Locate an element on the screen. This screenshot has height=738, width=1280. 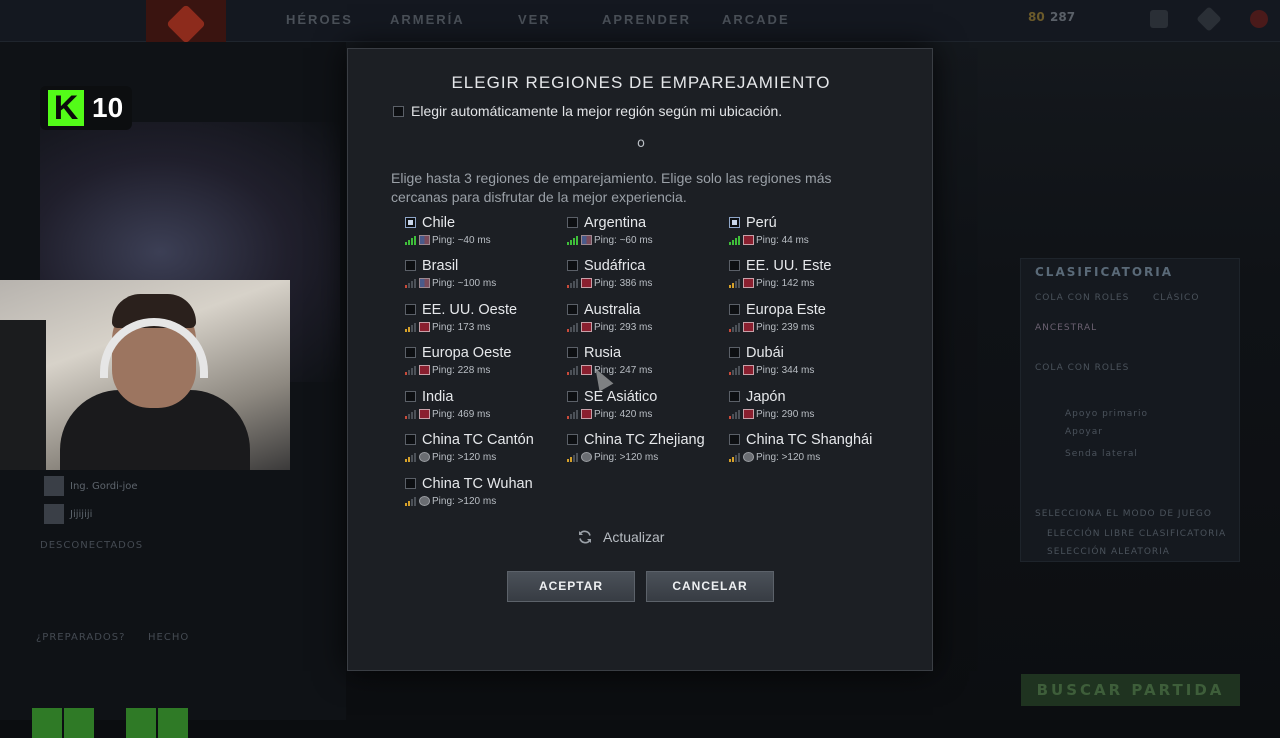
region-name: China TC Cantón is located at coordinates (478, 440).